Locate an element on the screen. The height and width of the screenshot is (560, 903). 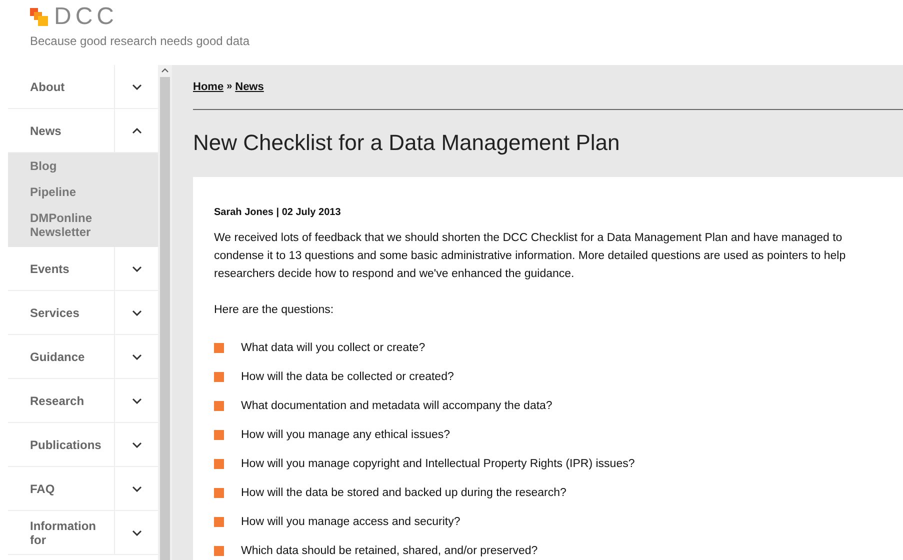
nav-link: News is located at coordinates (61, 130).